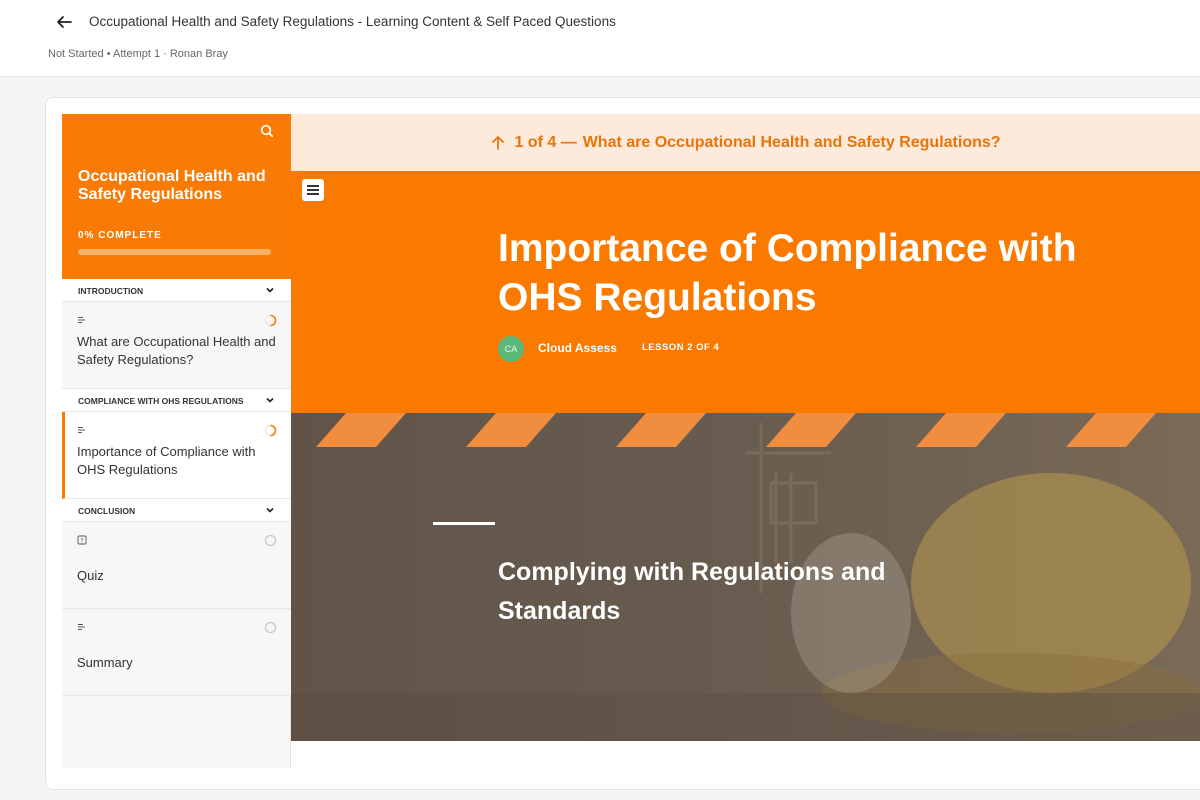  Describe the element at coordinates (577, 348) in the screenshot. I see `author-name: Cloud Assess` at that location.